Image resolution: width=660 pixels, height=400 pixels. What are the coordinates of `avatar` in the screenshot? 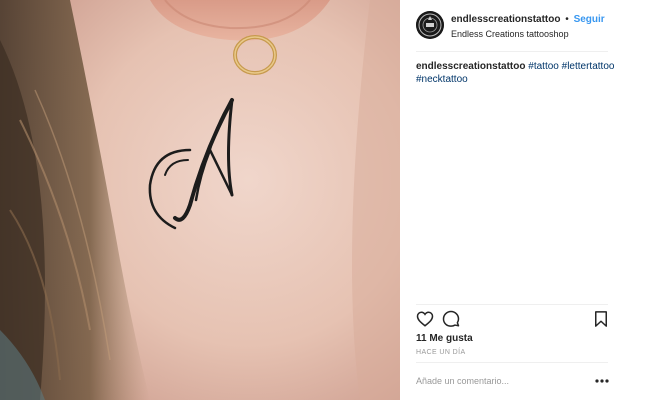 It's located at (430, 25).